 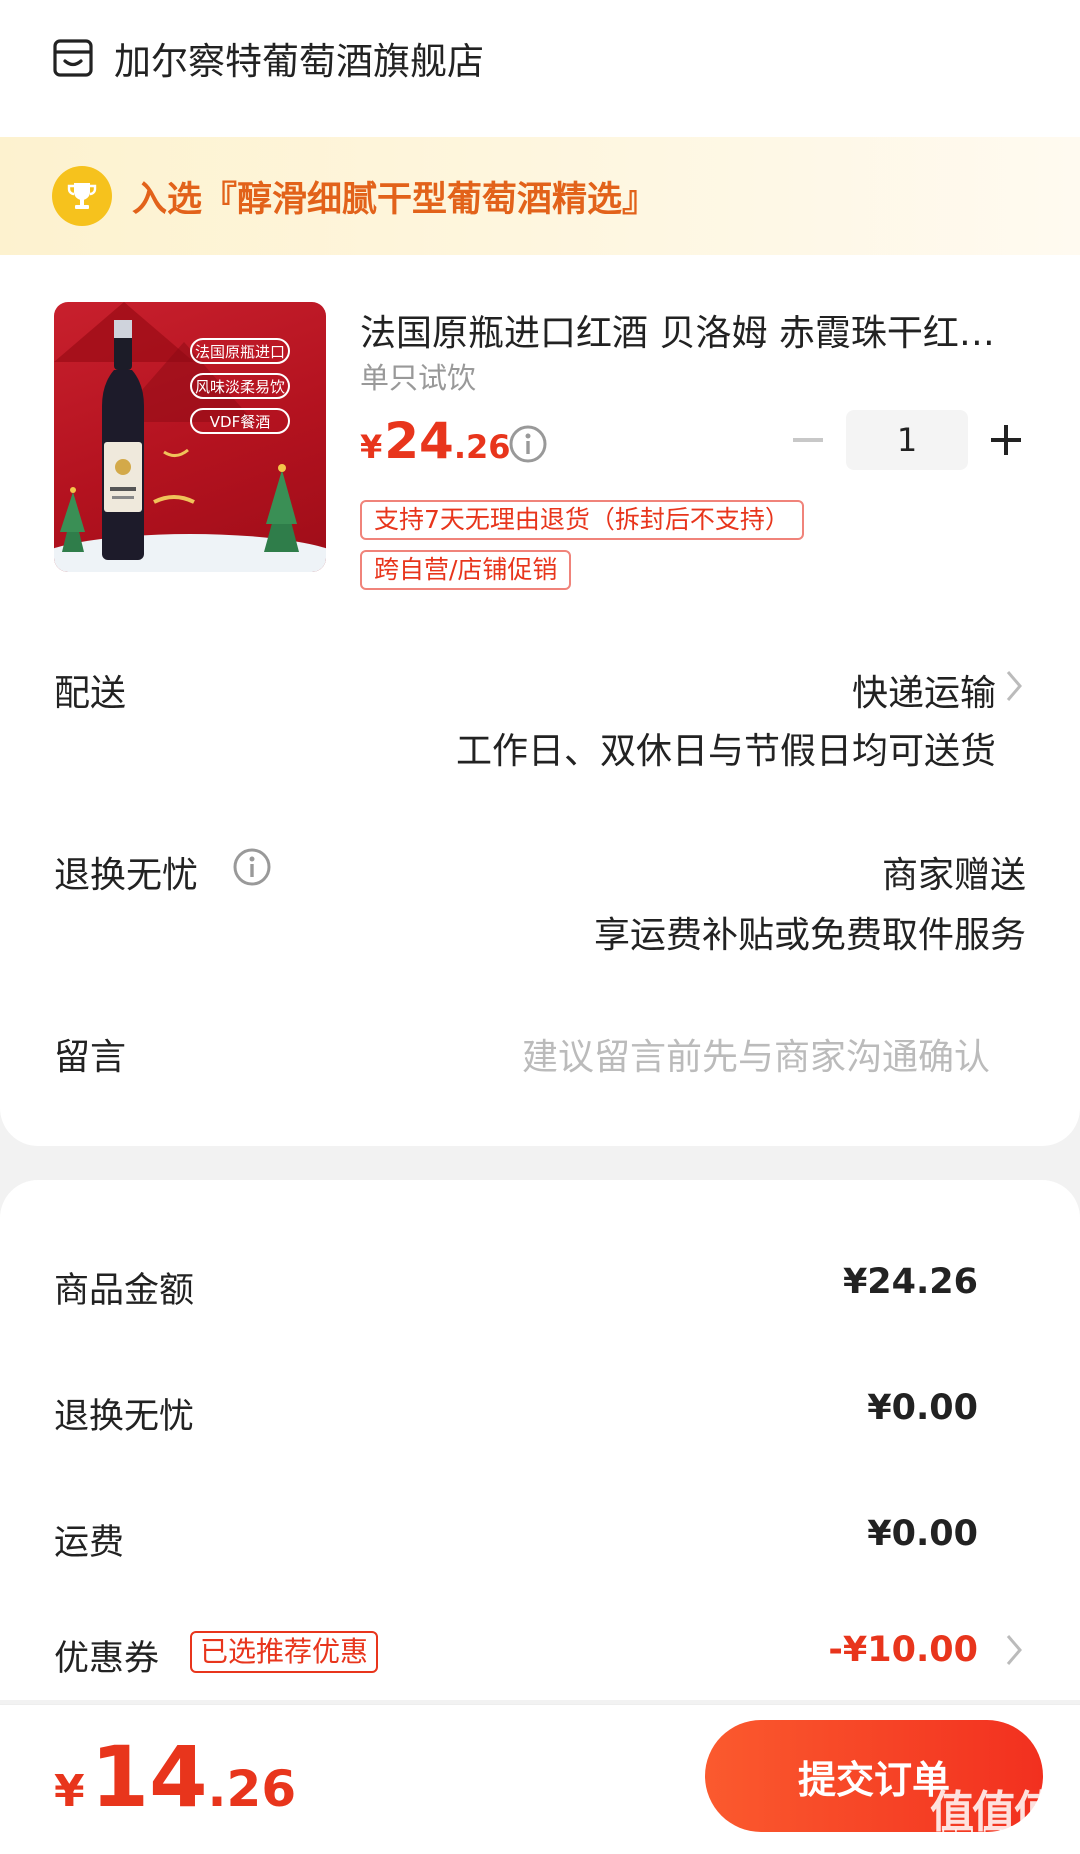 I want to click on goods-amount-value: ¥24.26, so click(x=910, y=1282).